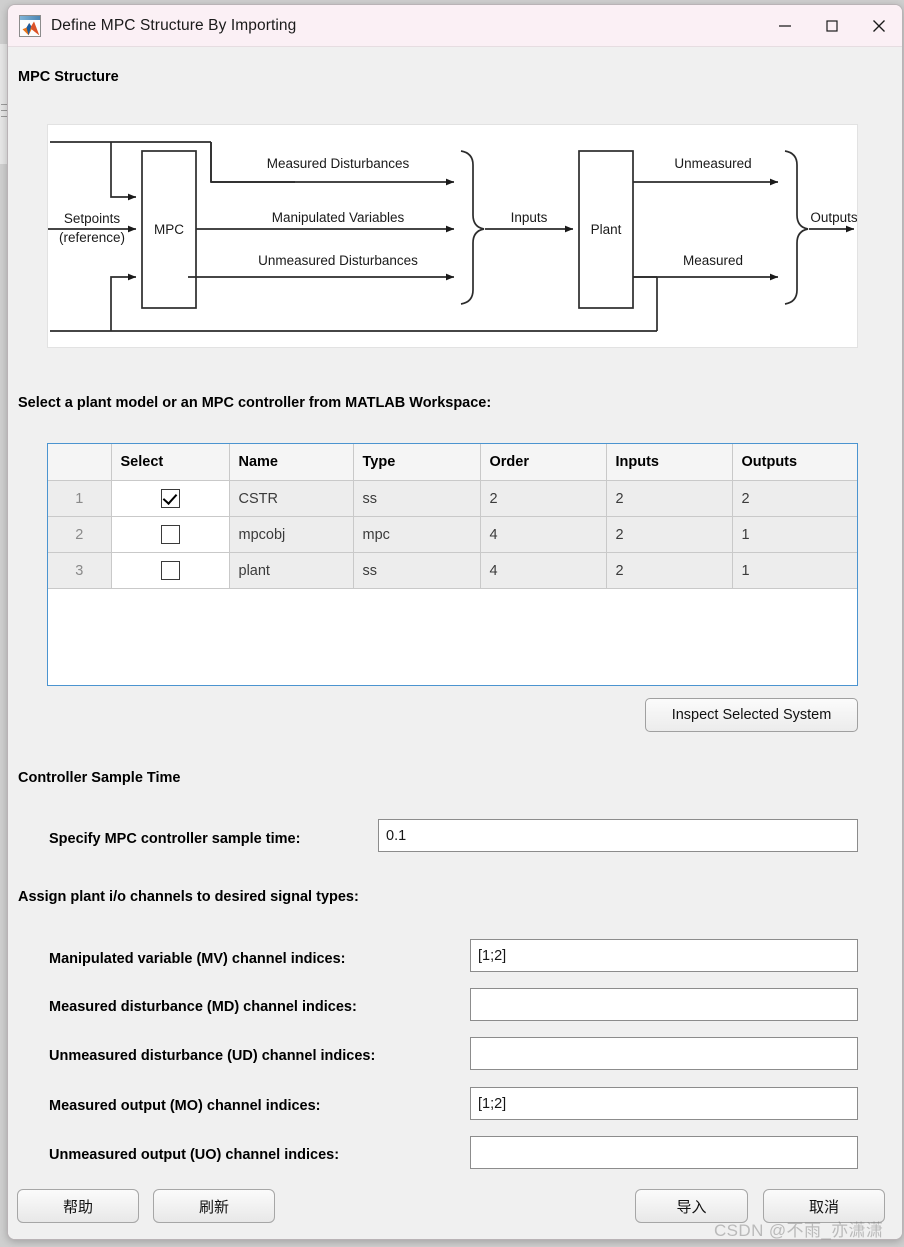 The height and width of the screenshot is (1247, 904). What do you see at coordinates (175, 839) in the screenshot?
I see `sample-time-label: Specify MPC controller sample time:` at bounding box center [175, 839].